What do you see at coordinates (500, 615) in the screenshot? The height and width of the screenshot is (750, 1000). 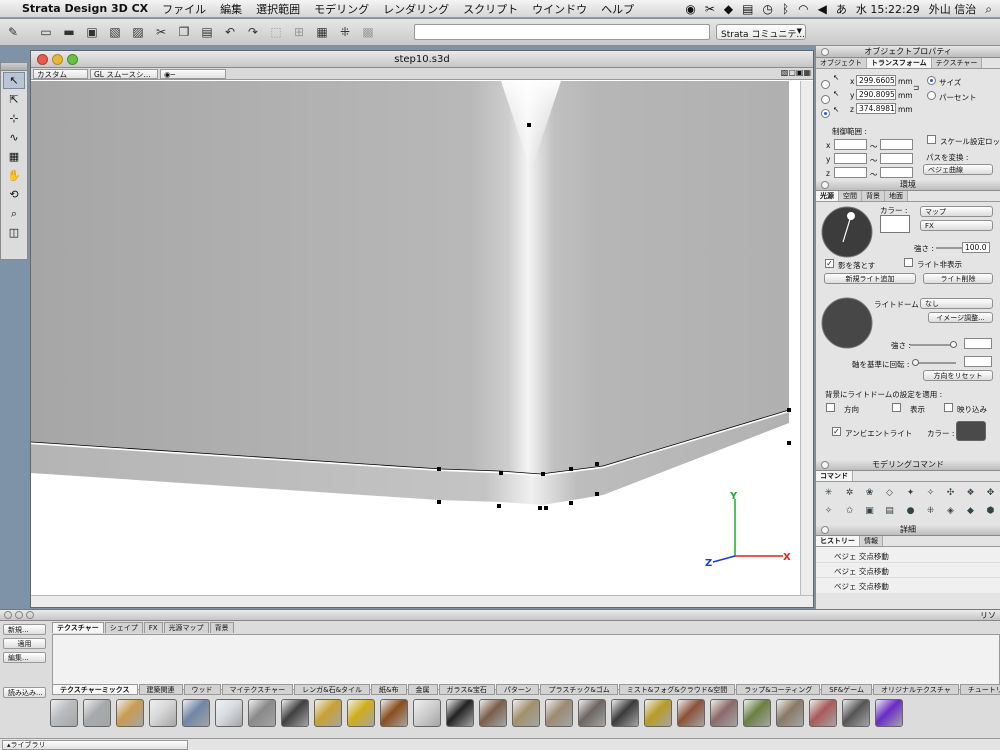 I see `library-titlebar: リソ` at bounding box center [500, 615].